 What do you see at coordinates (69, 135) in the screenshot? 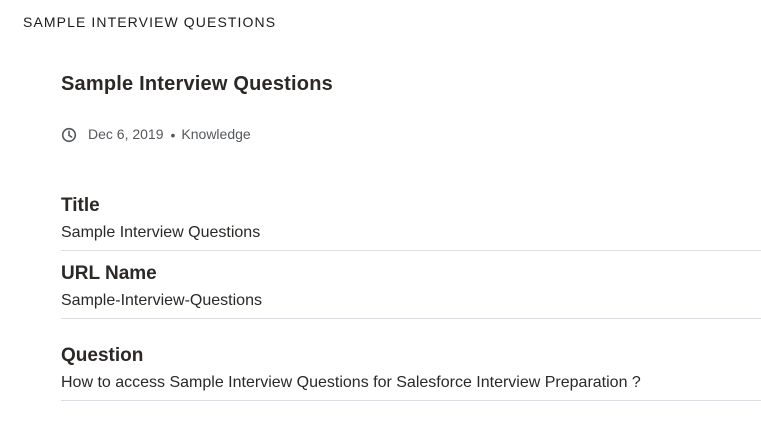
I see `clock-icon` at bounding box center [69, 135].